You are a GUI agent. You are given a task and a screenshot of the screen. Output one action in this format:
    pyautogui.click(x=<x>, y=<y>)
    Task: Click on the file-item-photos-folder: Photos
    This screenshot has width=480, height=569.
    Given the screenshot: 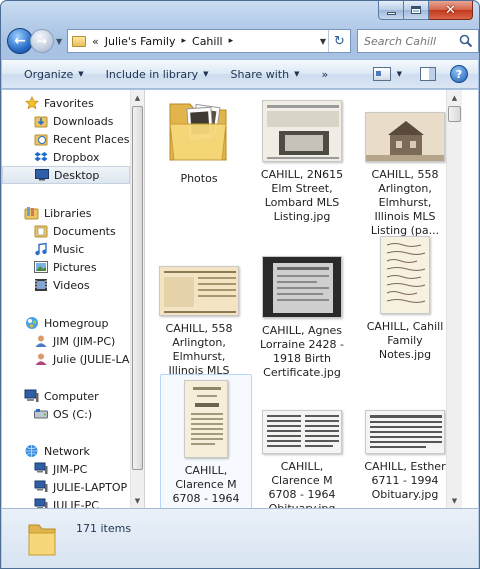 What is the action you would take?
    pyautogui.click(x=199, y=140)
    